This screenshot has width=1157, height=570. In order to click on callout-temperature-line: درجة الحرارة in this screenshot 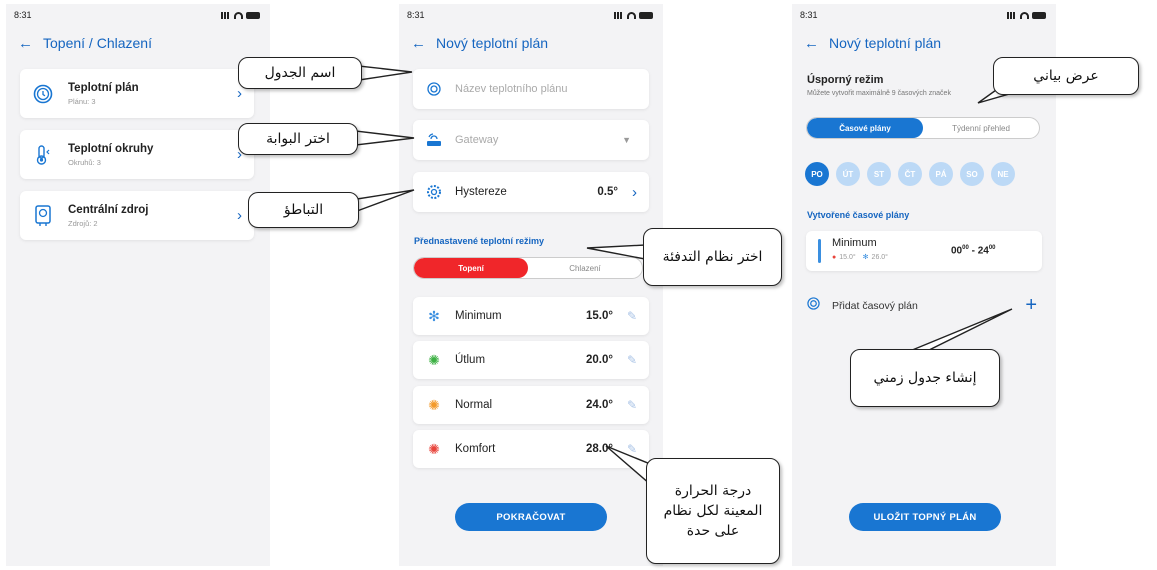, I will do `click(713, 490)`.